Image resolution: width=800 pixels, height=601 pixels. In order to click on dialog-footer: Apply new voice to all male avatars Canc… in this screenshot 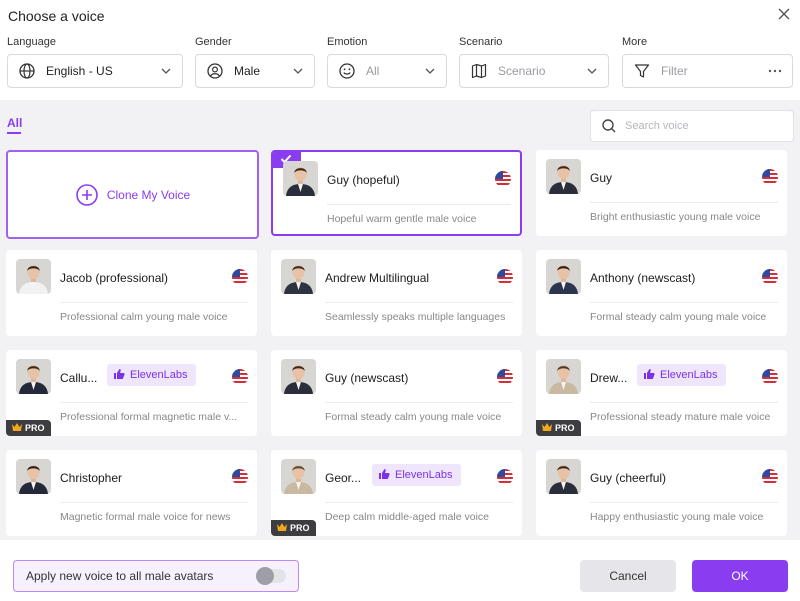, I will do `click(400, 570)`.